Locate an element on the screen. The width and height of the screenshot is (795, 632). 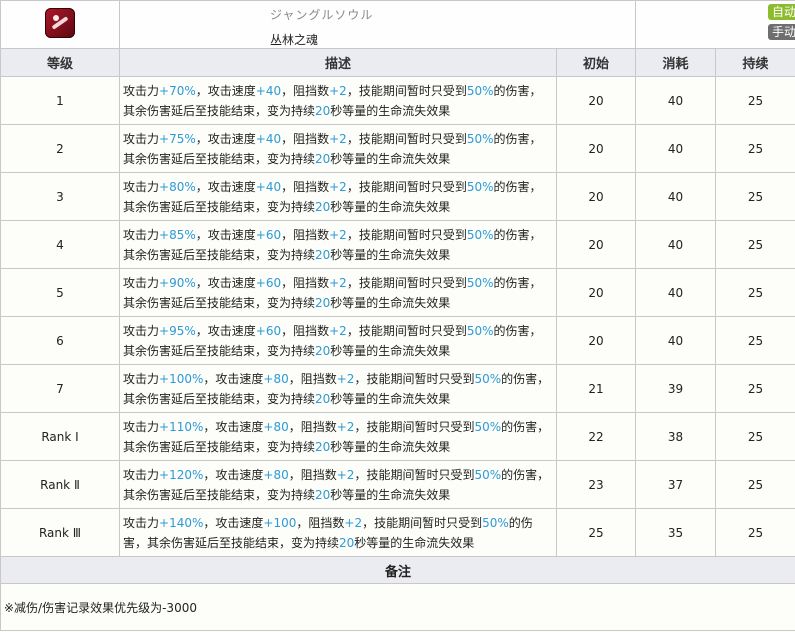
aspd-value: +60 is located at coordinates (268, 330).